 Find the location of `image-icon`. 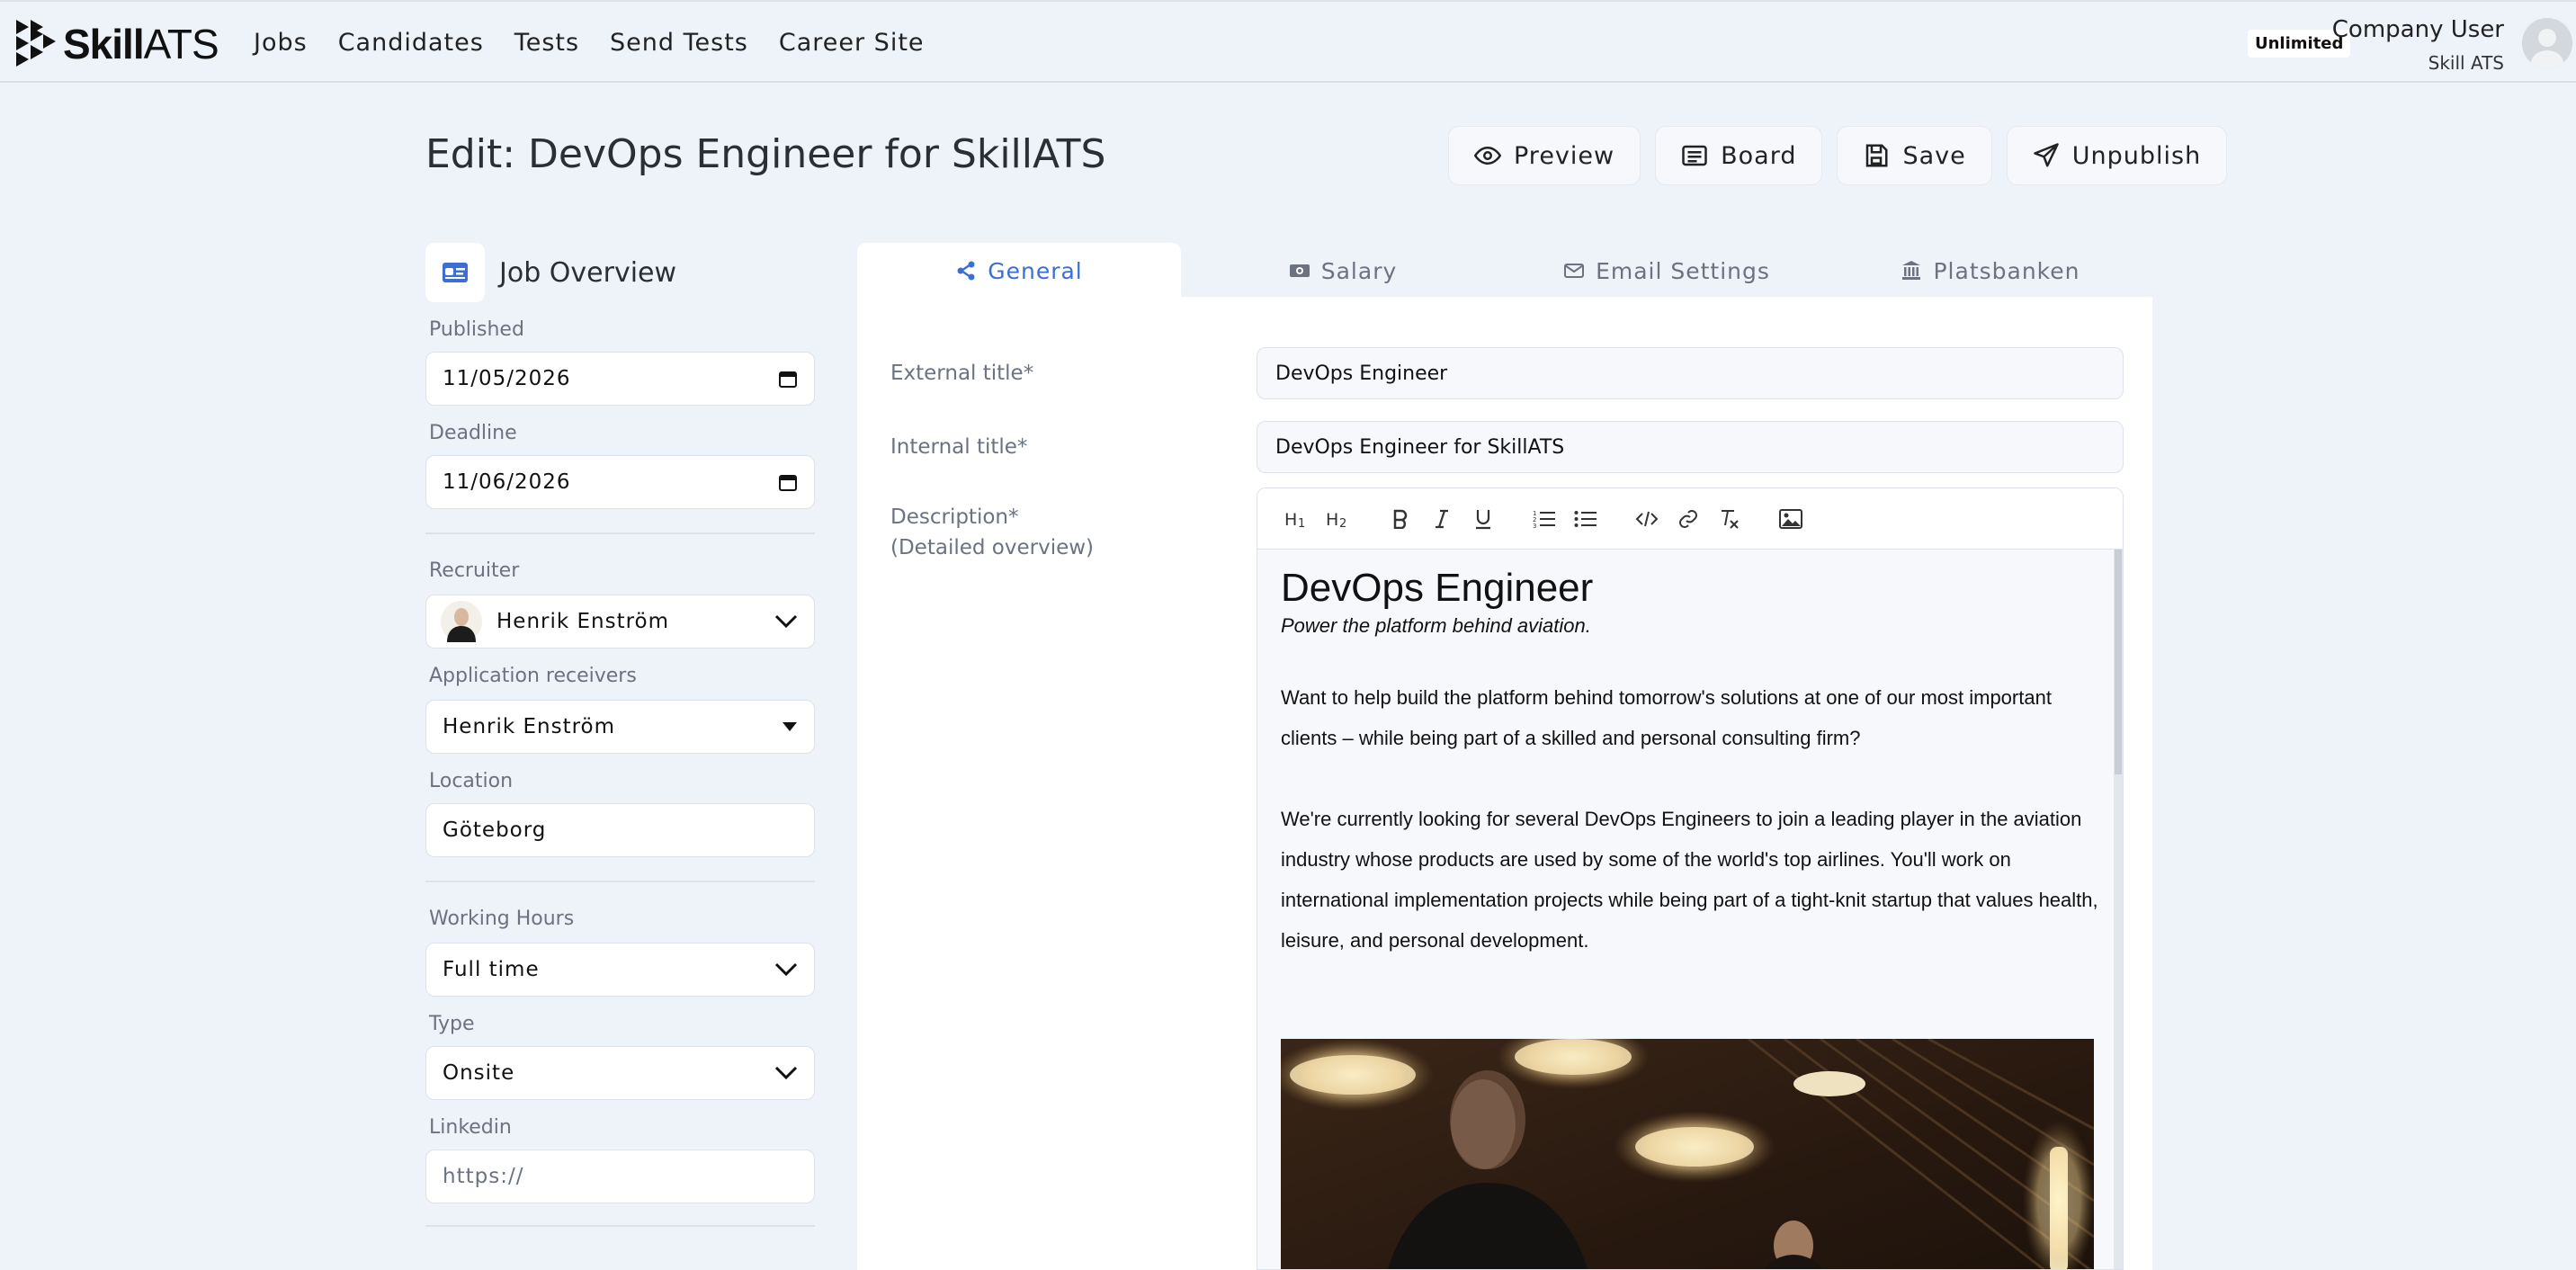

image-icon is located at coordinates (1790, 519).